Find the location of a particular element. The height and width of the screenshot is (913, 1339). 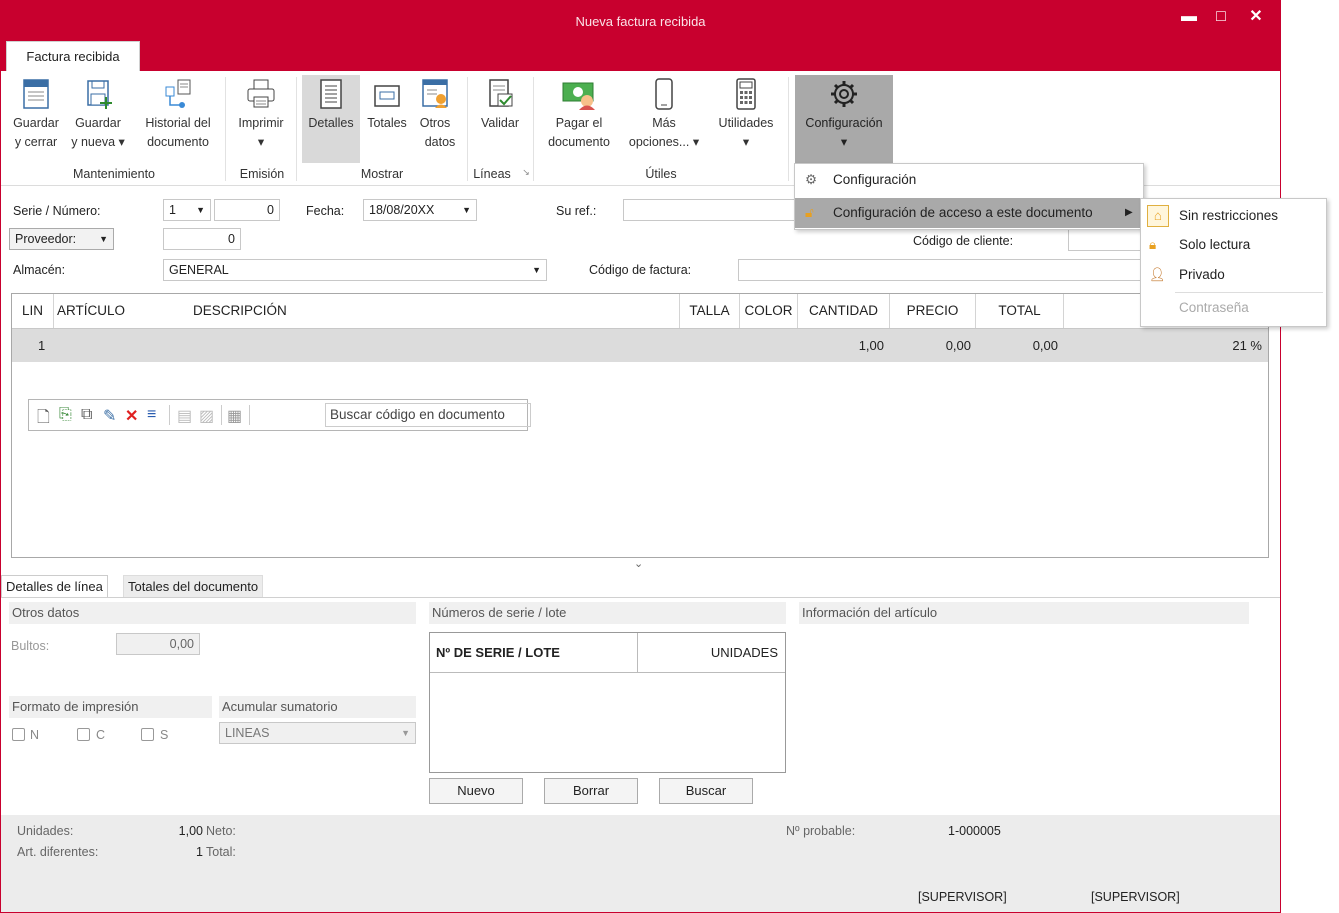

details-button: Detalles is located at coordinates (331, 119).